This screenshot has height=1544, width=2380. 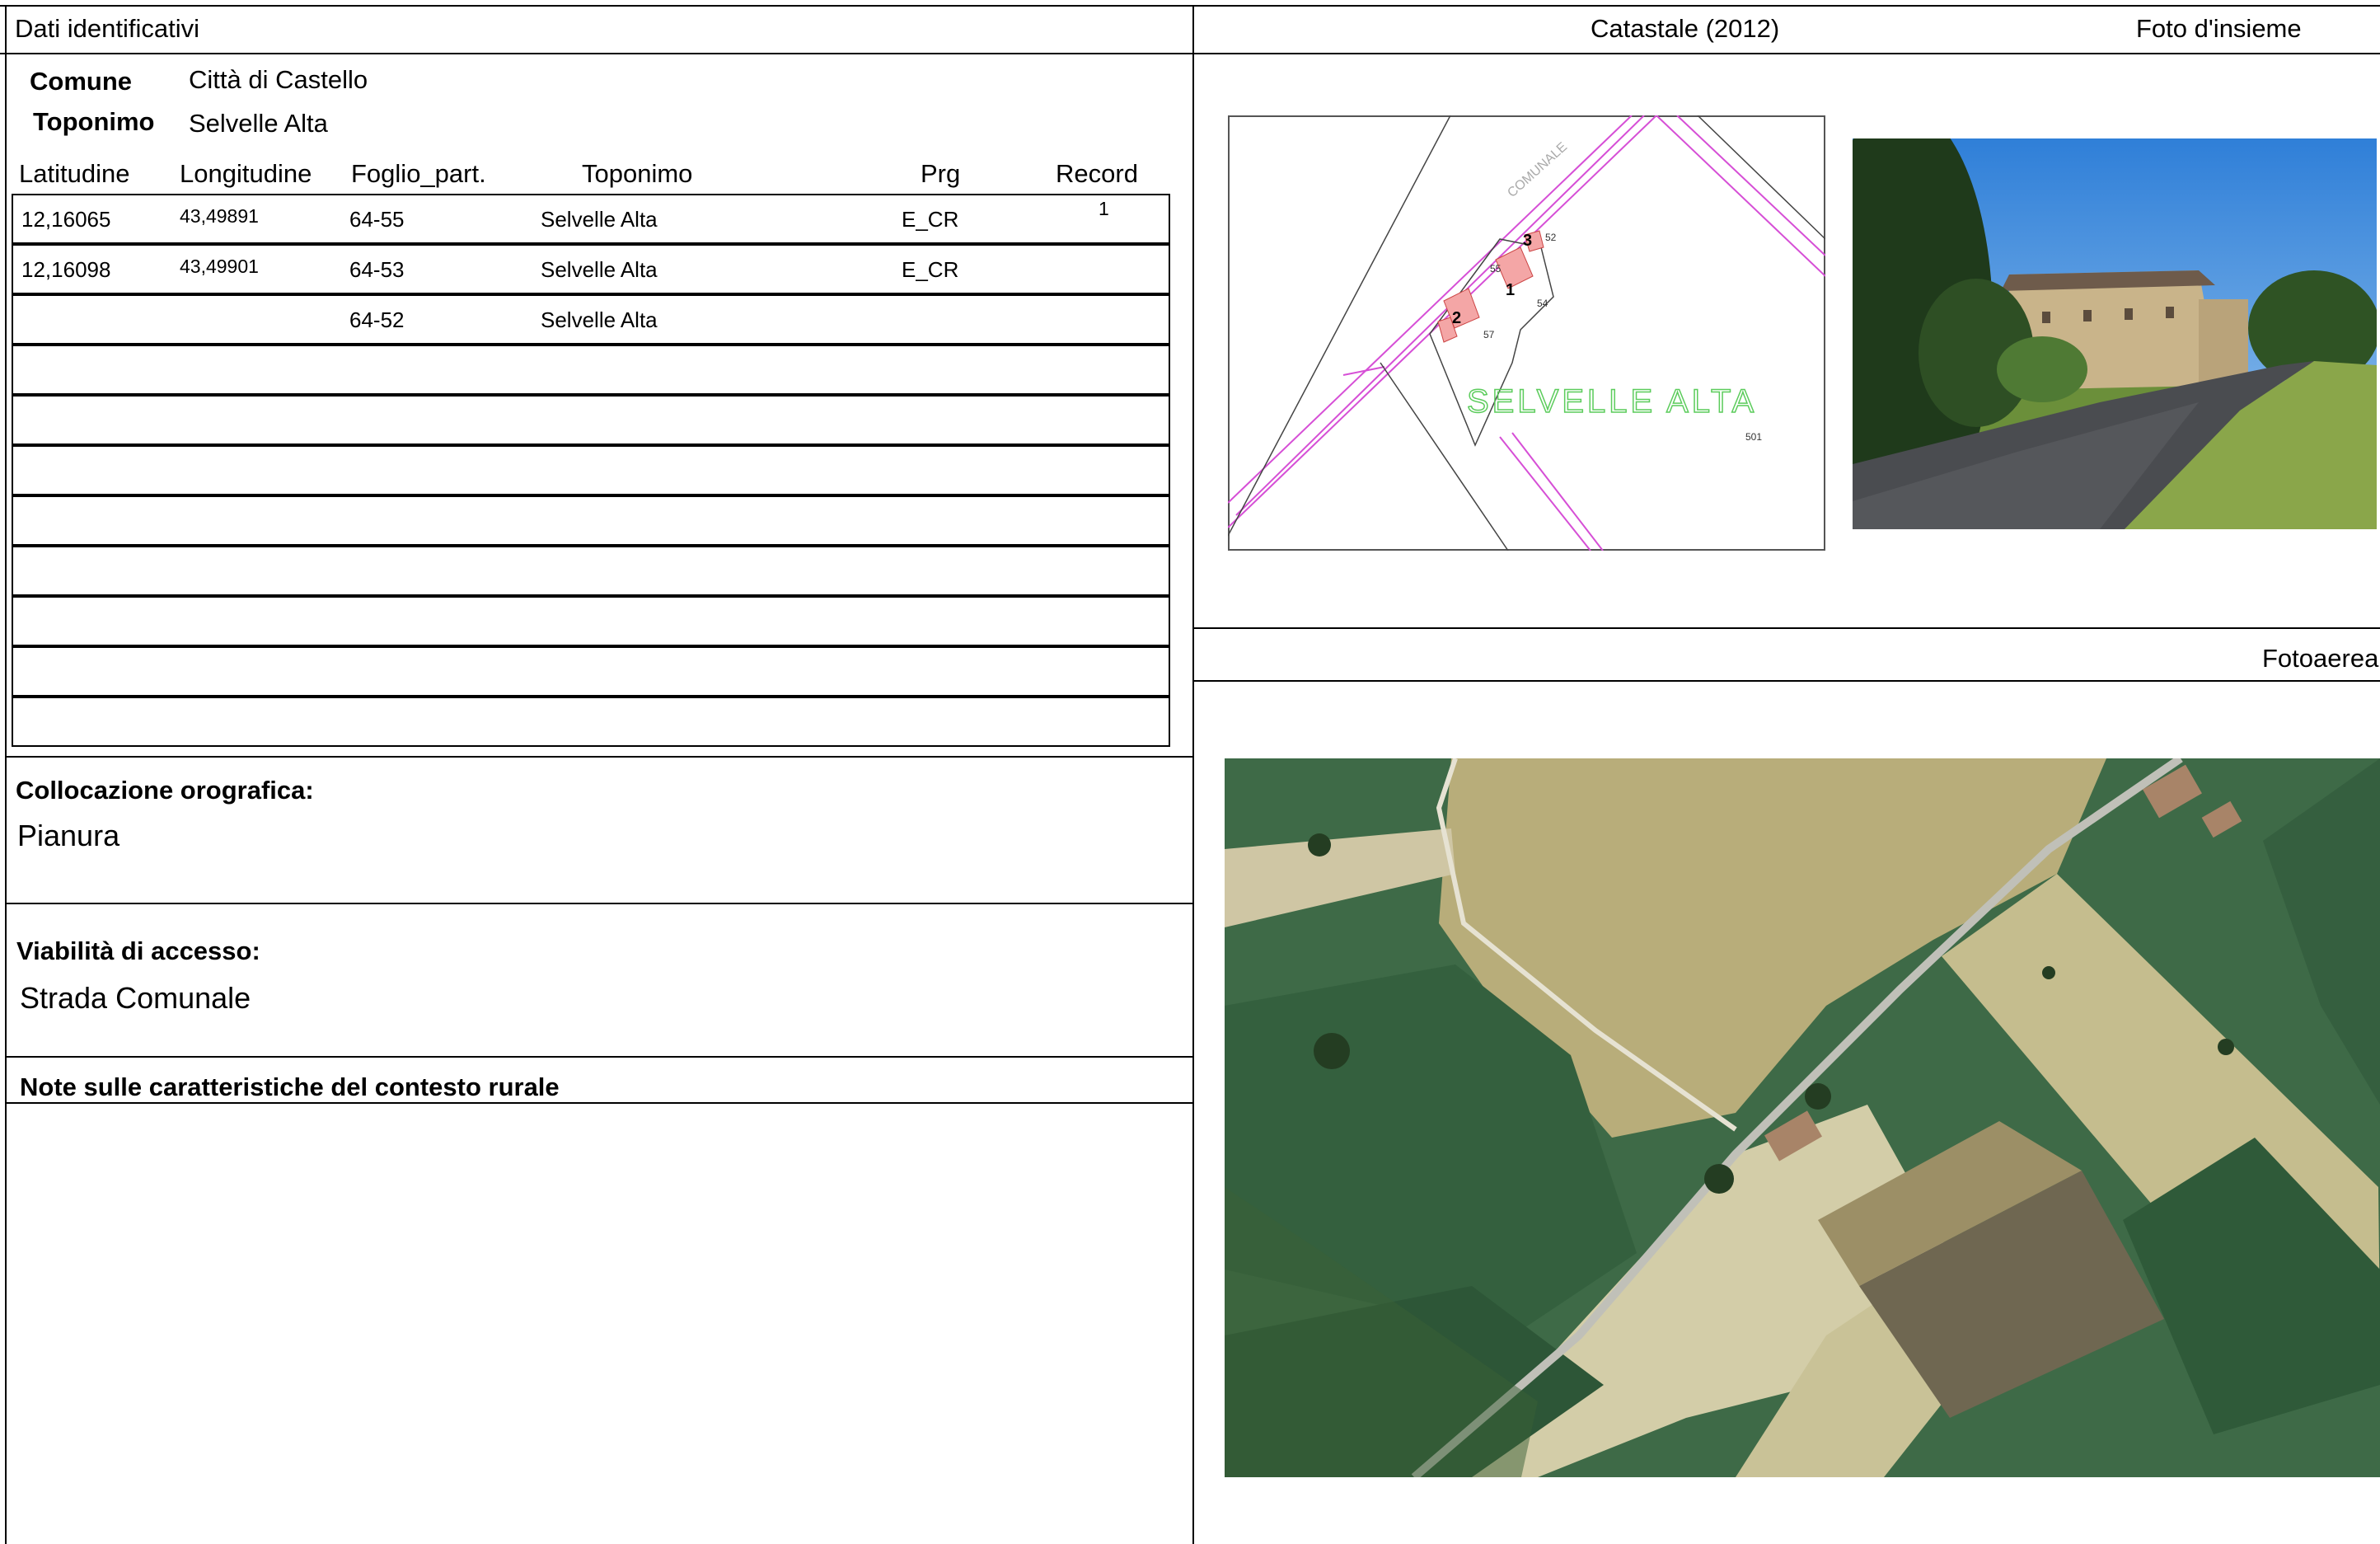 What do you see at coordinates (1786, 681) in the screenshot?
I see `fotoaerea-bottom-border` at bounding box center [1786, 681].